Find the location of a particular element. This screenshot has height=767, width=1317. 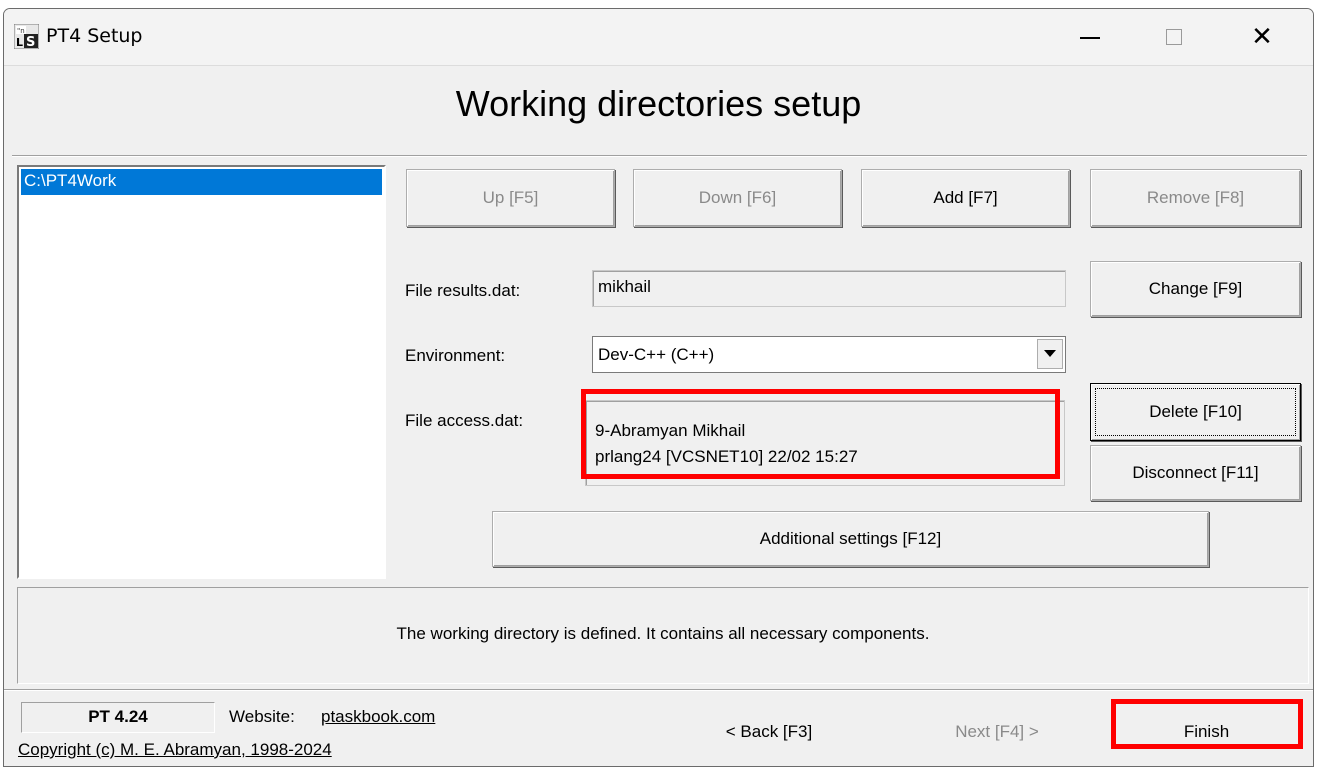

results-file-label: File results.dat: is located at coordinates (463, 290).